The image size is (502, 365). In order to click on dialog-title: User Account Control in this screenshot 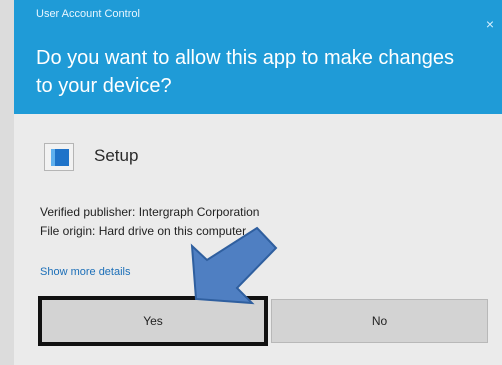, I will do `click(88, 14)`.